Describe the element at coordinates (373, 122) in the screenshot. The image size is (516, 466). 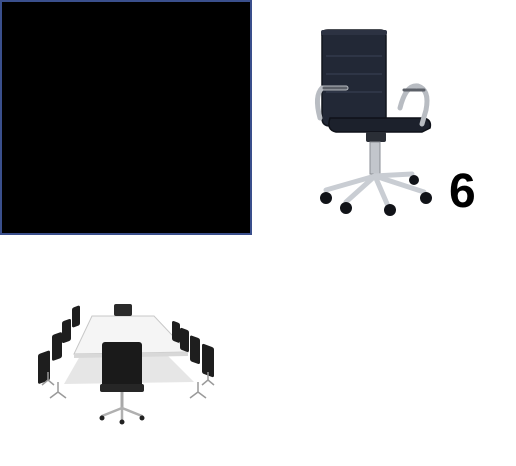
I see `office-chair-image` at that location.